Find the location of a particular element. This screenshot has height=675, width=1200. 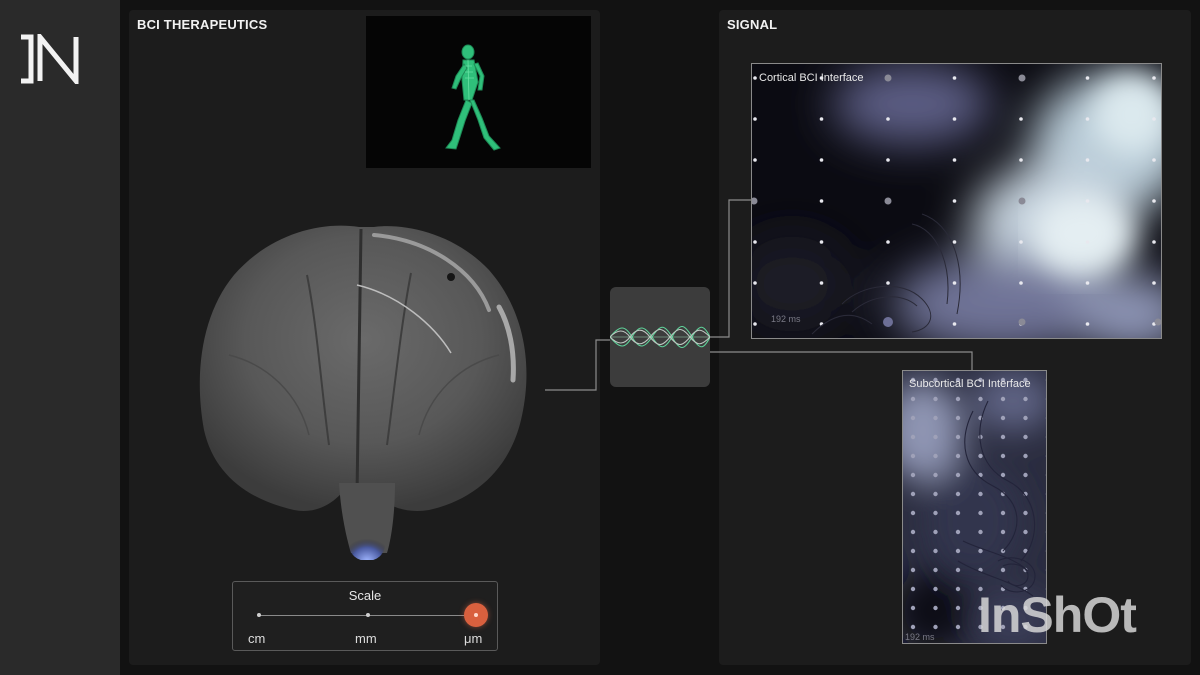

subcortical-label: Subcortical BCI Interface is located at coordinates (970, 384).